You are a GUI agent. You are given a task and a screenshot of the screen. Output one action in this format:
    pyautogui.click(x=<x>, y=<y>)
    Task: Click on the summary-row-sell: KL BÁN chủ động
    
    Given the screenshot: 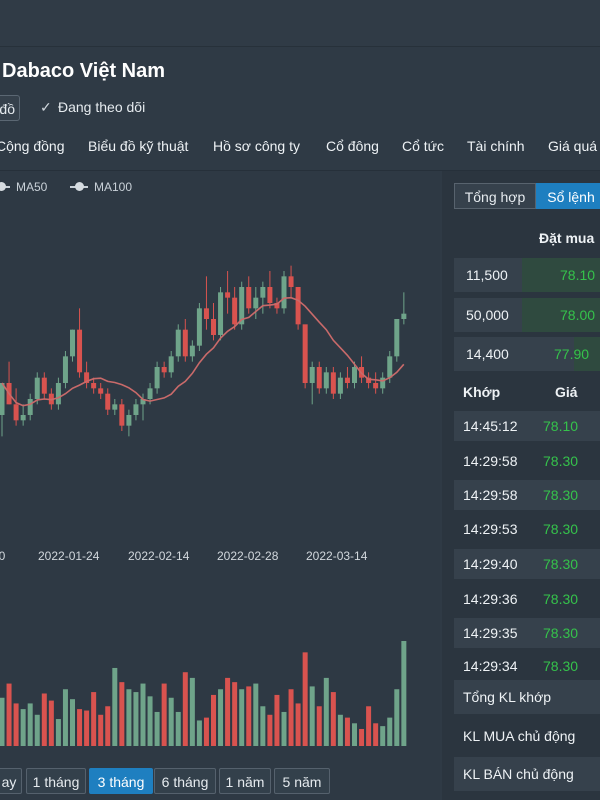 What is the action you would take?
    pyautogui.click(x=527, y=774)
    